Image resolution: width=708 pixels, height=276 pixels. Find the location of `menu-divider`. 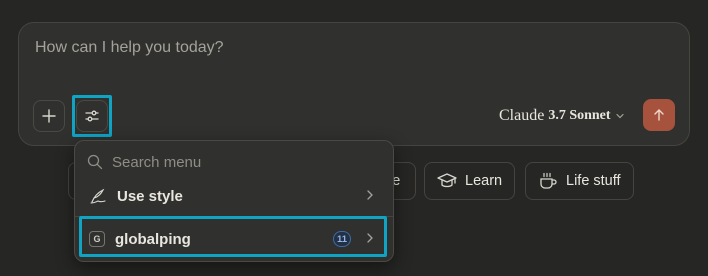

menu-divider is located at coordinates (234, 216).